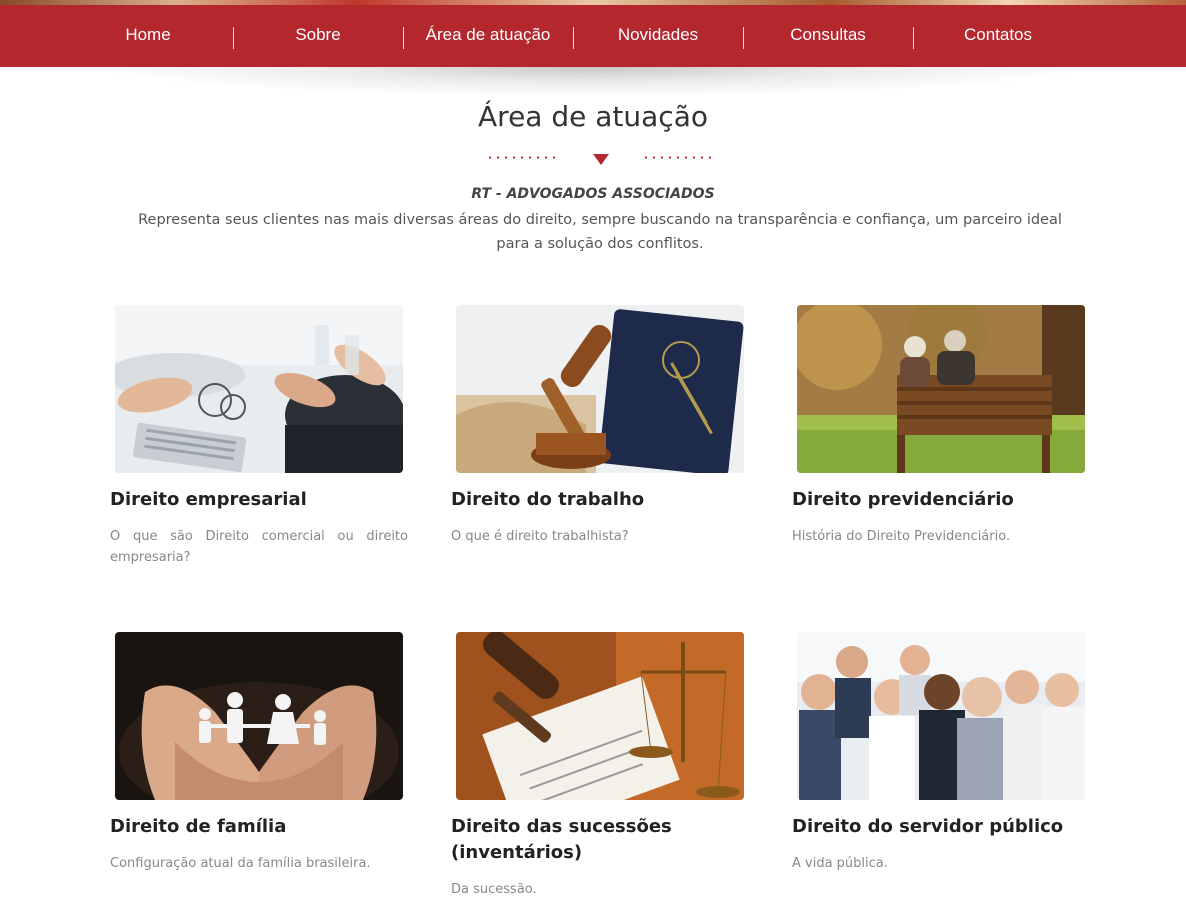 Image resolution: width=1186 pixels, height=903 pixels. Describe the element at coordinates (658, 36) in the screenshot. I see `nav-novidades: Novidades` at that location.